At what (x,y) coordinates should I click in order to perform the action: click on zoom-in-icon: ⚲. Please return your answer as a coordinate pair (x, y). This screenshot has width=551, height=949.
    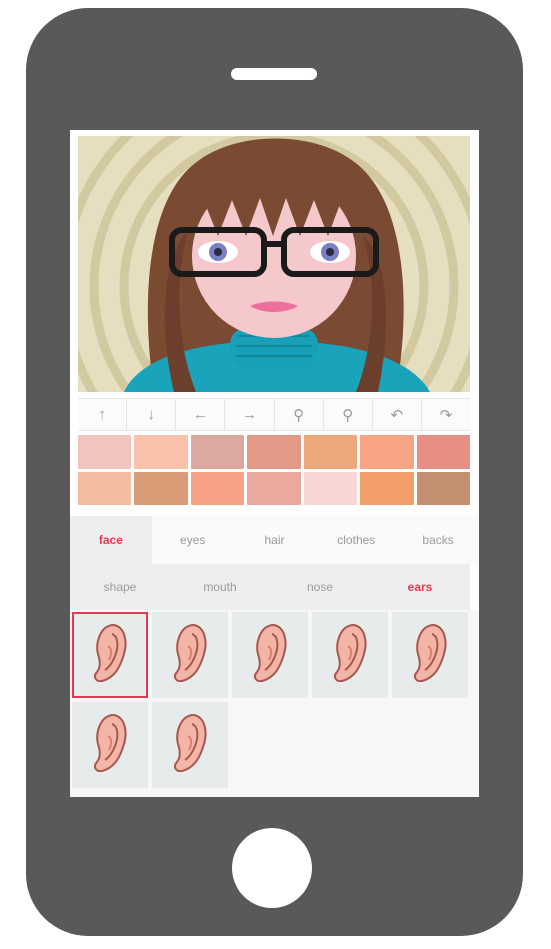
    Looking at the image, I should click on (348, 415).